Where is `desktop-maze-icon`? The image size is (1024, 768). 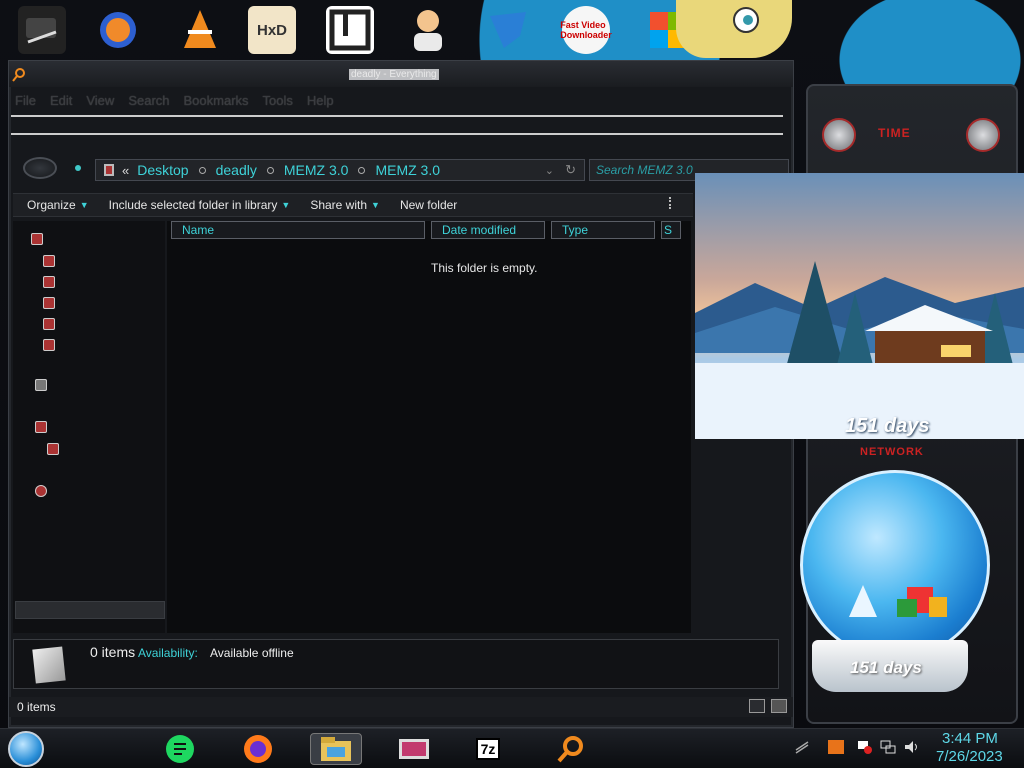 desktop-maze-icon is located at coordinates (350, 30).